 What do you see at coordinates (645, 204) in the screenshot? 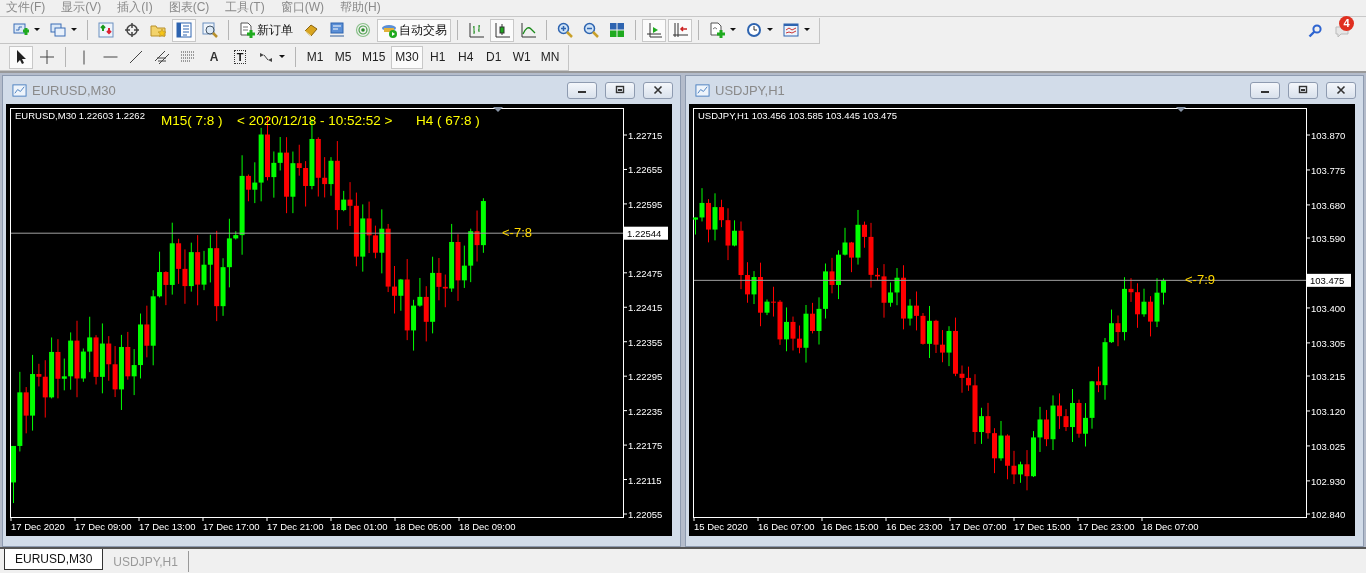
I see `price-tick: 1.22595` at bounding box center [645, 204].